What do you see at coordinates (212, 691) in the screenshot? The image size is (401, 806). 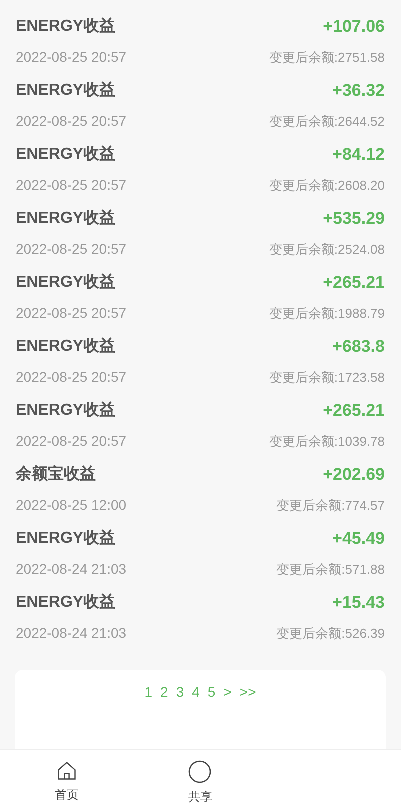 I see `page-link: 5` at bounding box center [212, 691].